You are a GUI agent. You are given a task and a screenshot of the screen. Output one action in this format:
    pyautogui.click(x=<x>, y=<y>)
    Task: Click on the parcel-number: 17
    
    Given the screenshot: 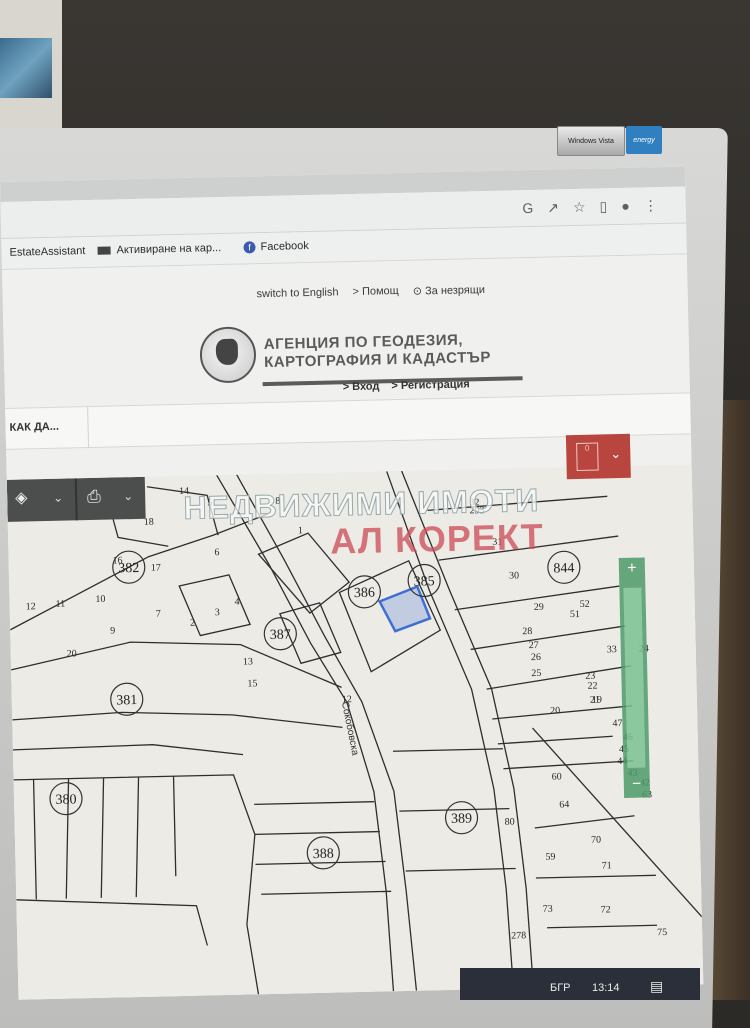 What is the action you would take?
    pyautogui.click(x=156, y=567)
    